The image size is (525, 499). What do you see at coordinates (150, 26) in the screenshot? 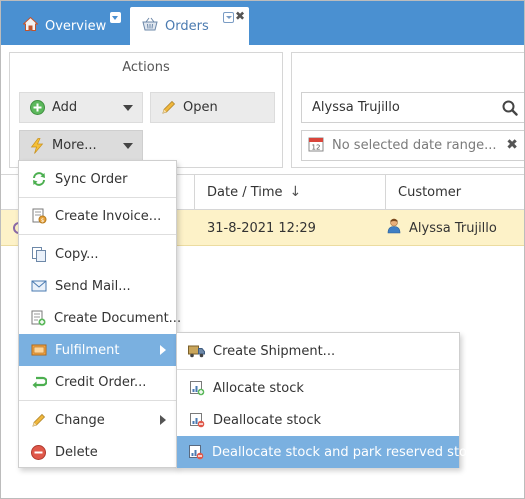
I see `basket-icon` at bounding box center [150, 26].